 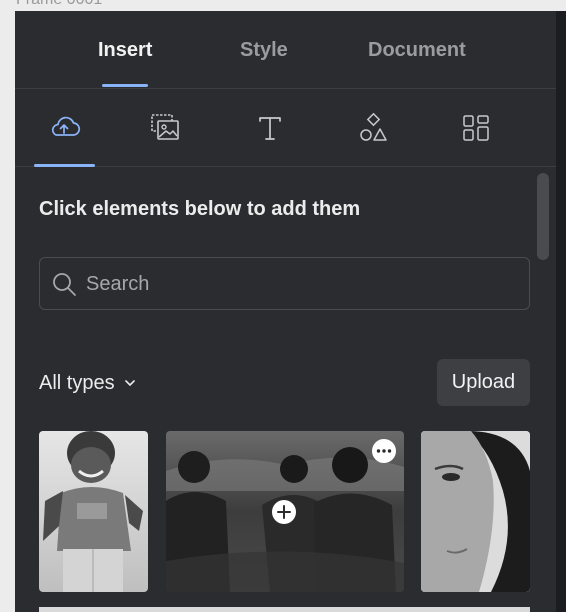 What do you see at coordinates (543, 216) in the screenshot?
I see `scrollbar-thumb` at bounding box center [543, 216].